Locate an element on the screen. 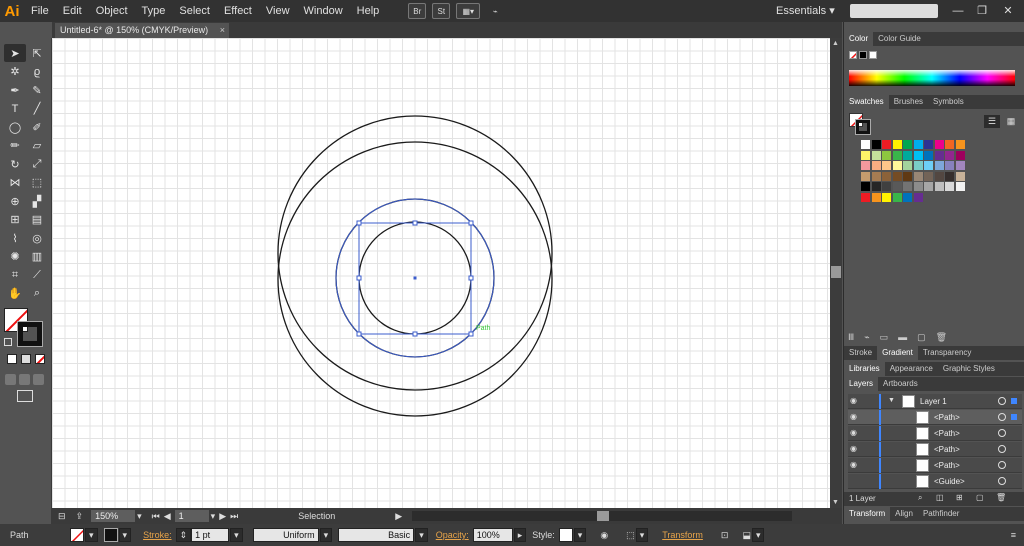 The image size is (1024, 546). gradient-mode is located at coordinates (26, 359).